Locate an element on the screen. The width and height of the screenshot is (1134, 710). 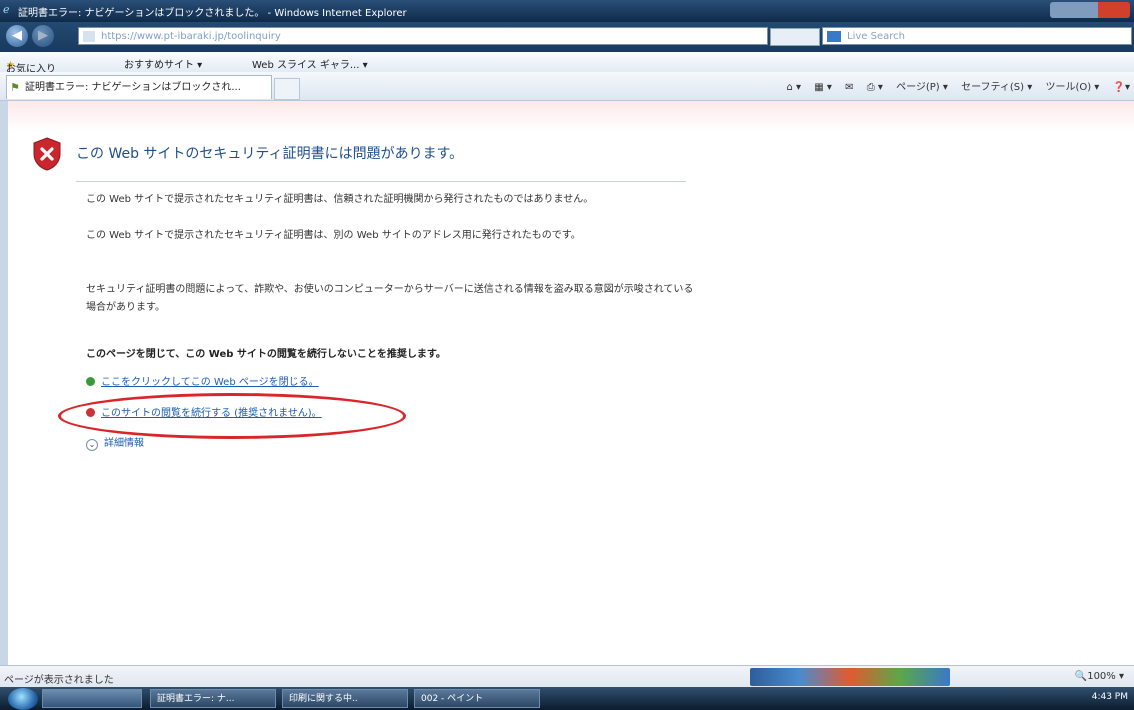
status-text: ページが表示されました is located at coordinates (59, 680).